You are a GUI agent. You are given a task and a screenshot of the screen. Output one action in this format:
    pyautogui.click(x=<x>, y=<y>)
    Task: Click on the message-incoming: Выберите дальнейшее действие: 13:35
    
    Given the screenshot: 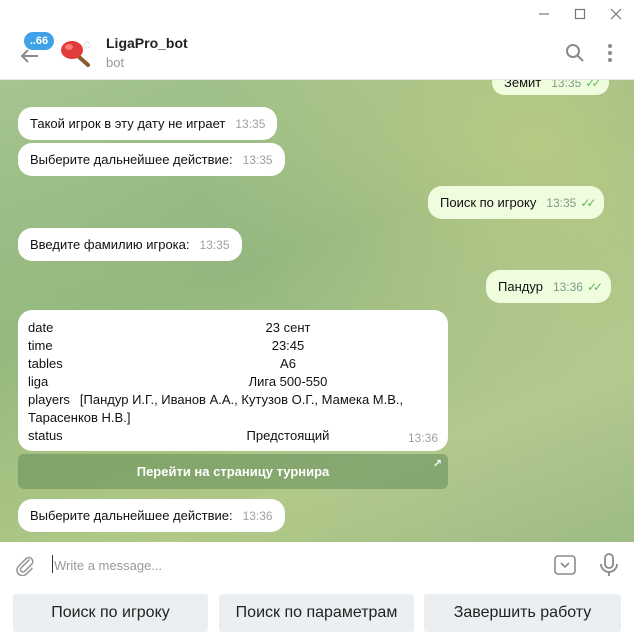 What is the action you would take?
    pyautogui.click(x=151, y=159)
    